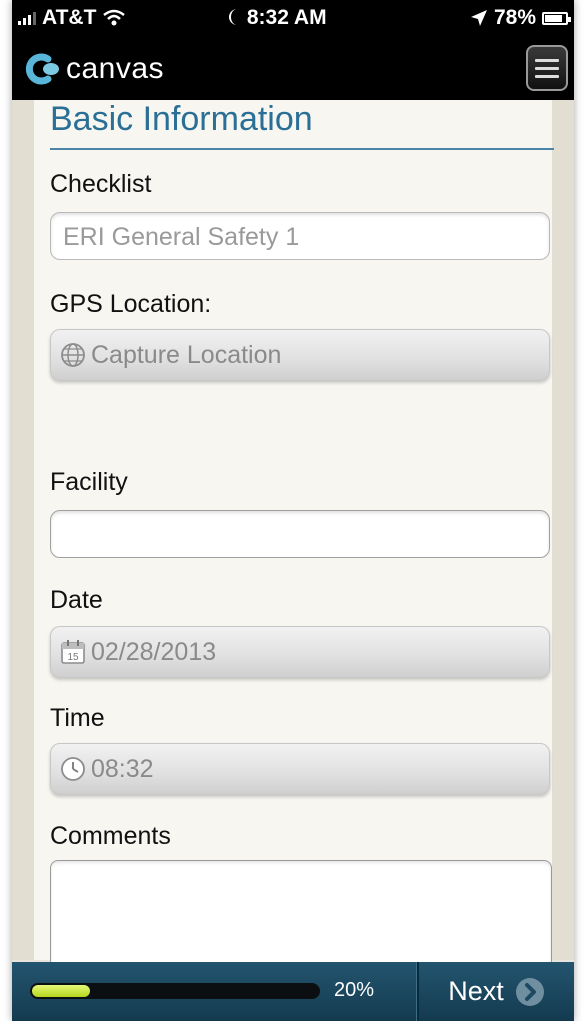  What do you see at coordinates (300, 769) in the screenshot?
I see `time-field: 08:32` at bounding box center [300, 769].